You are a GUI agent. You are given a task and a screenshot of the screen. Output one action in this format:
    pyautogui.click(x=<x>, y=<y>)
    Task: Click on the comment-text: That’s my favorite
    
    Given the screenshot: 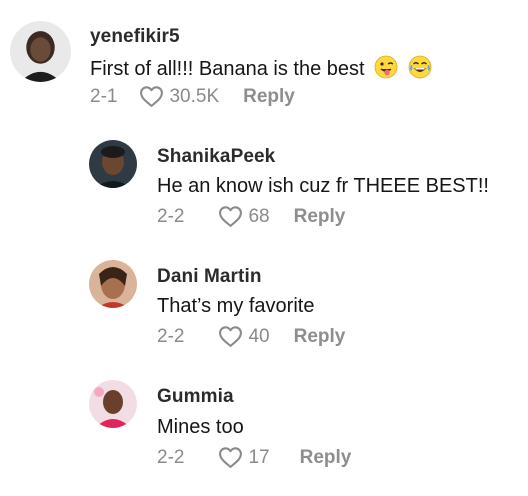 What is the action you would take?
    pyautogui.click(x=236, y=306)
    